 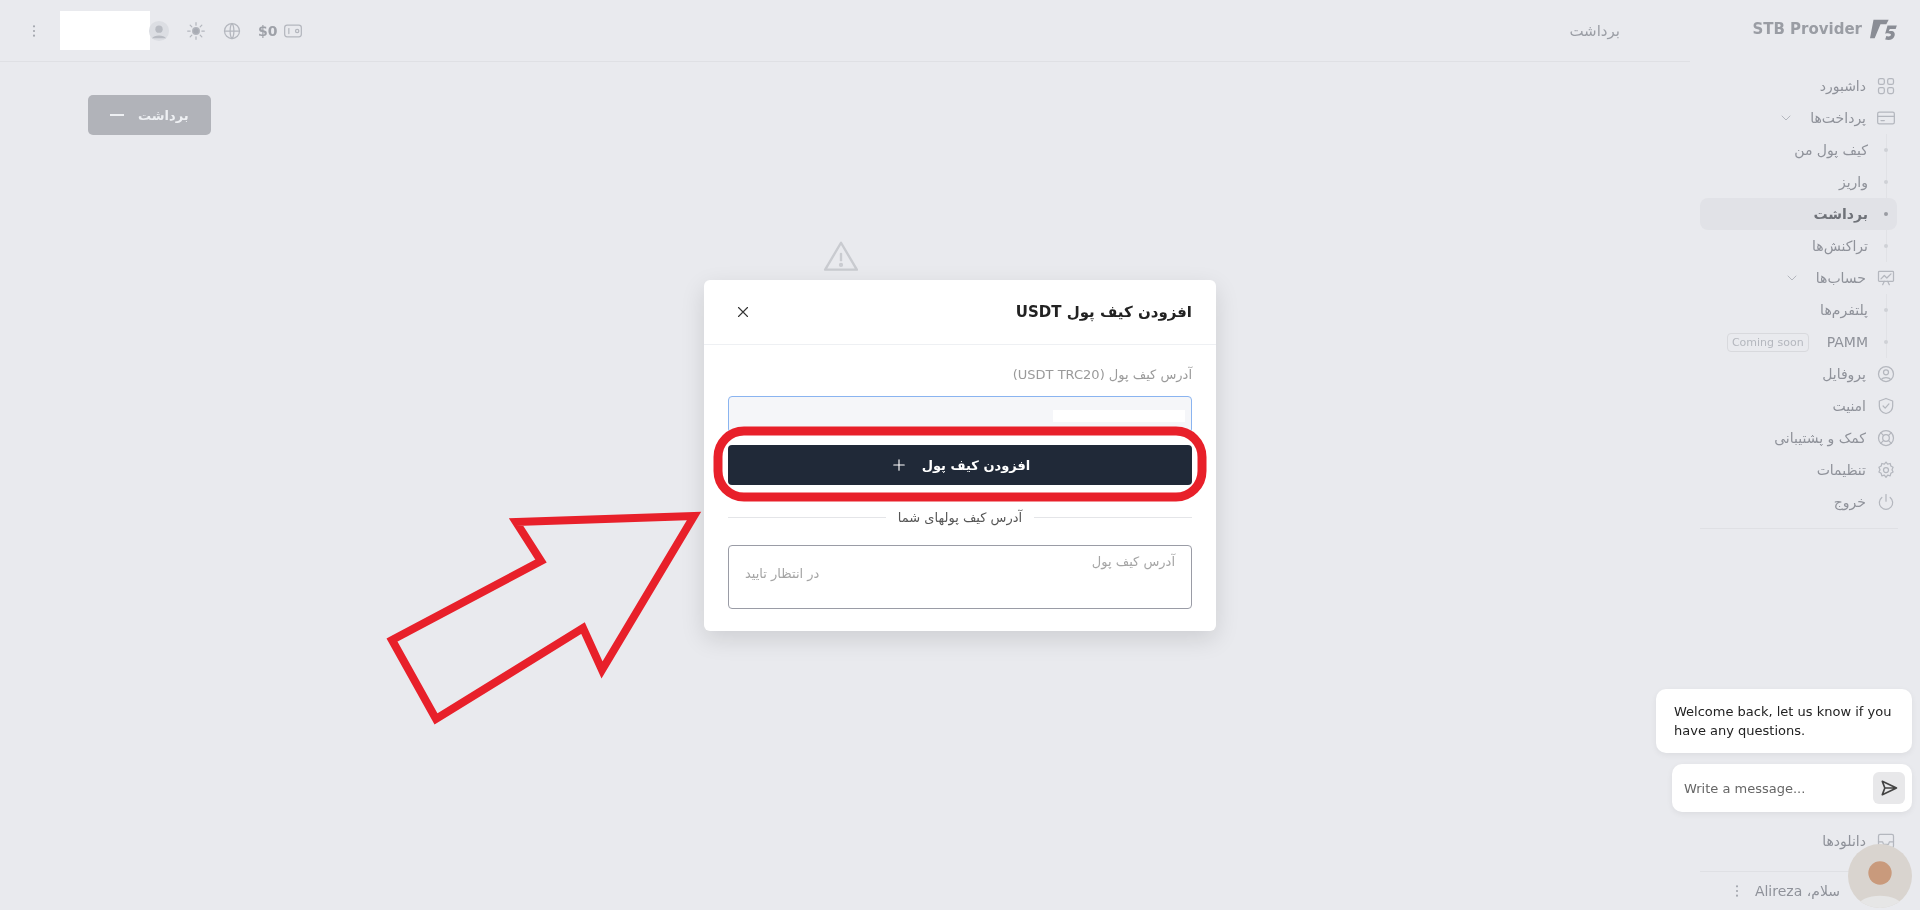 I want to click on page-title: برداشت, so click(x=1594, y=30).